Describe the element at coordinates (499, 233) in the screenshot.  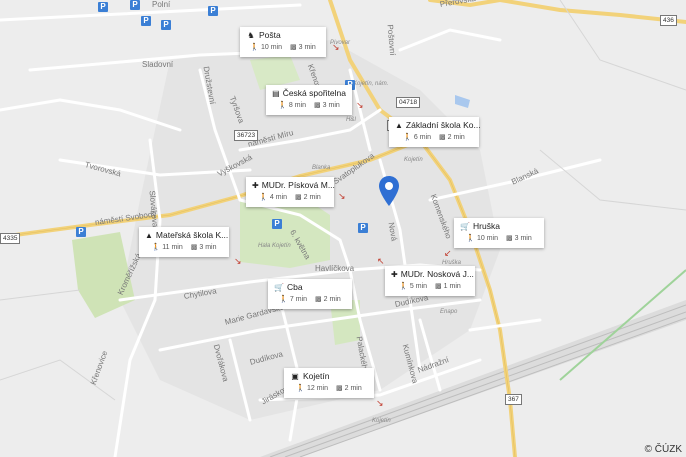
I see `place-card-hruska: 🛒 Hruška 🚶 10 min ▩ 3 min` at that location.